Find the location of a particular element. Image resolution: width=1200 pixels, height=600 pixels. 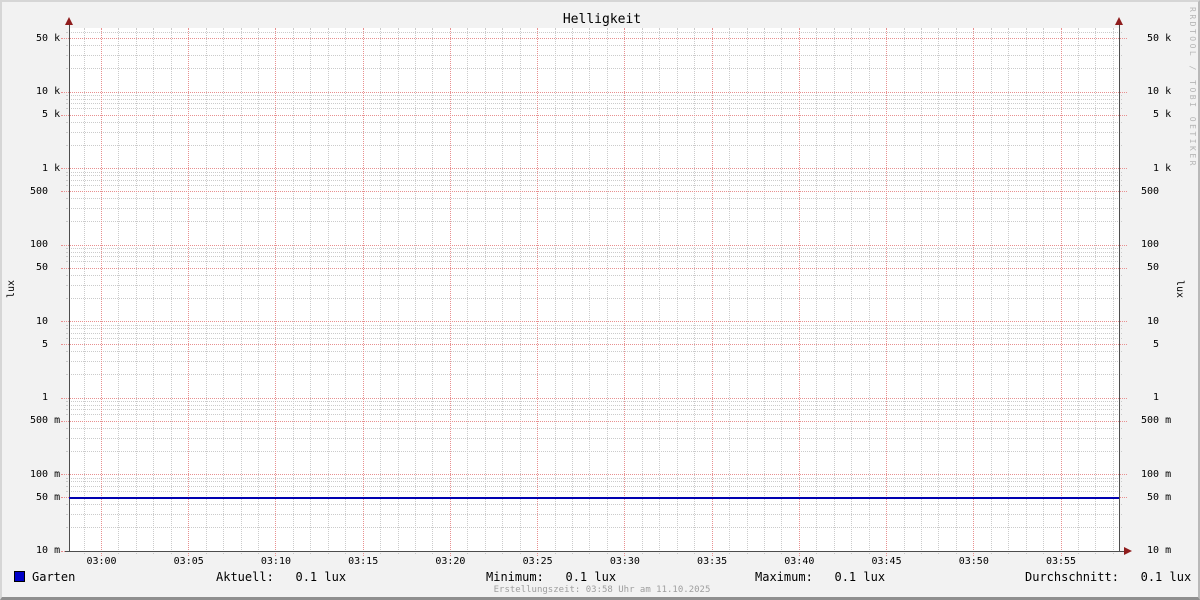

y-tick-label-left: 5 is located at coordinates (42, 344).